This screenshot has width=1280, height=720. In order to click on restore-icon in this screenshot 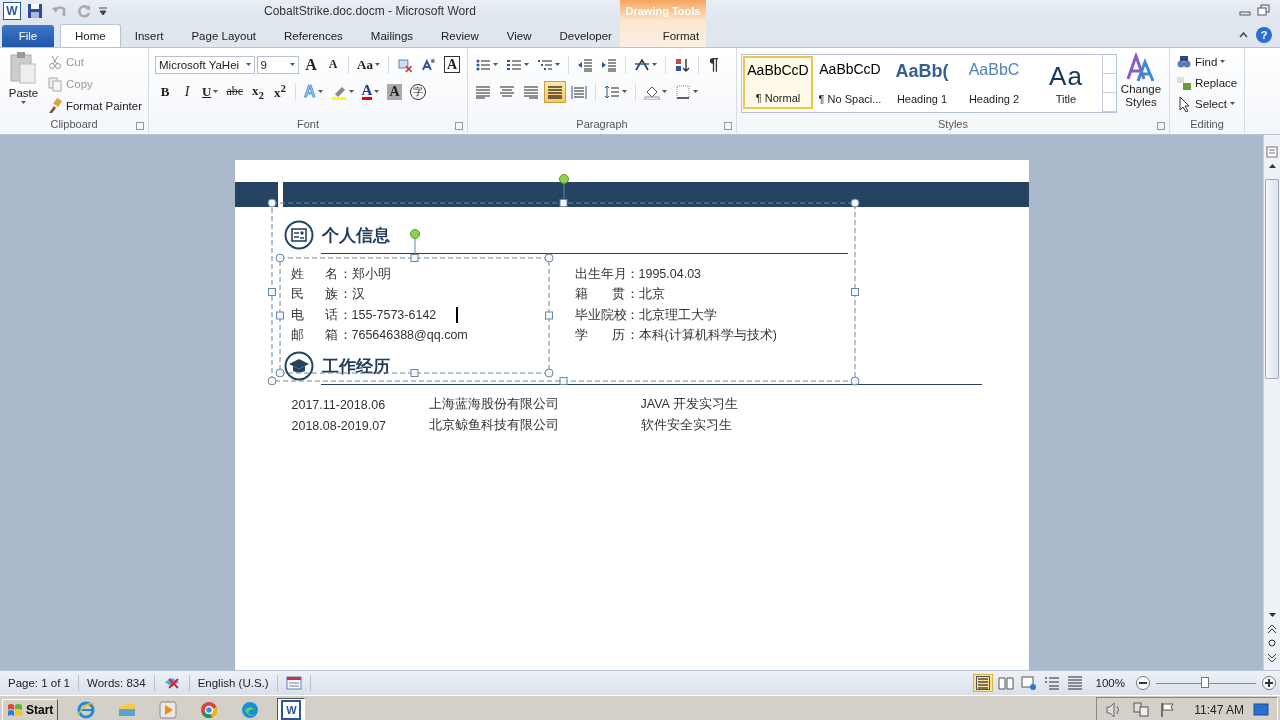, I will do `click(1263, 10)`.